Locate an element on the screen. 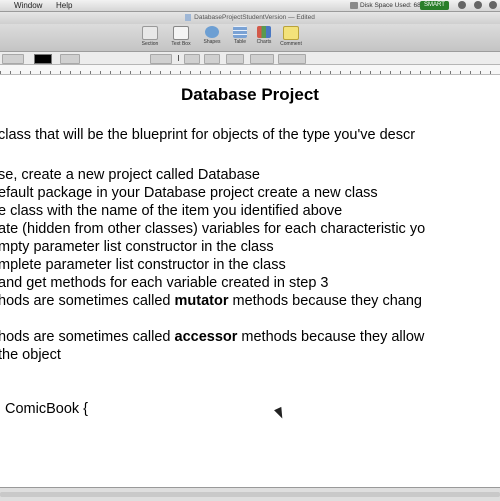 The image size is (500, 501). columns-control is located at coordinates (235, 59).